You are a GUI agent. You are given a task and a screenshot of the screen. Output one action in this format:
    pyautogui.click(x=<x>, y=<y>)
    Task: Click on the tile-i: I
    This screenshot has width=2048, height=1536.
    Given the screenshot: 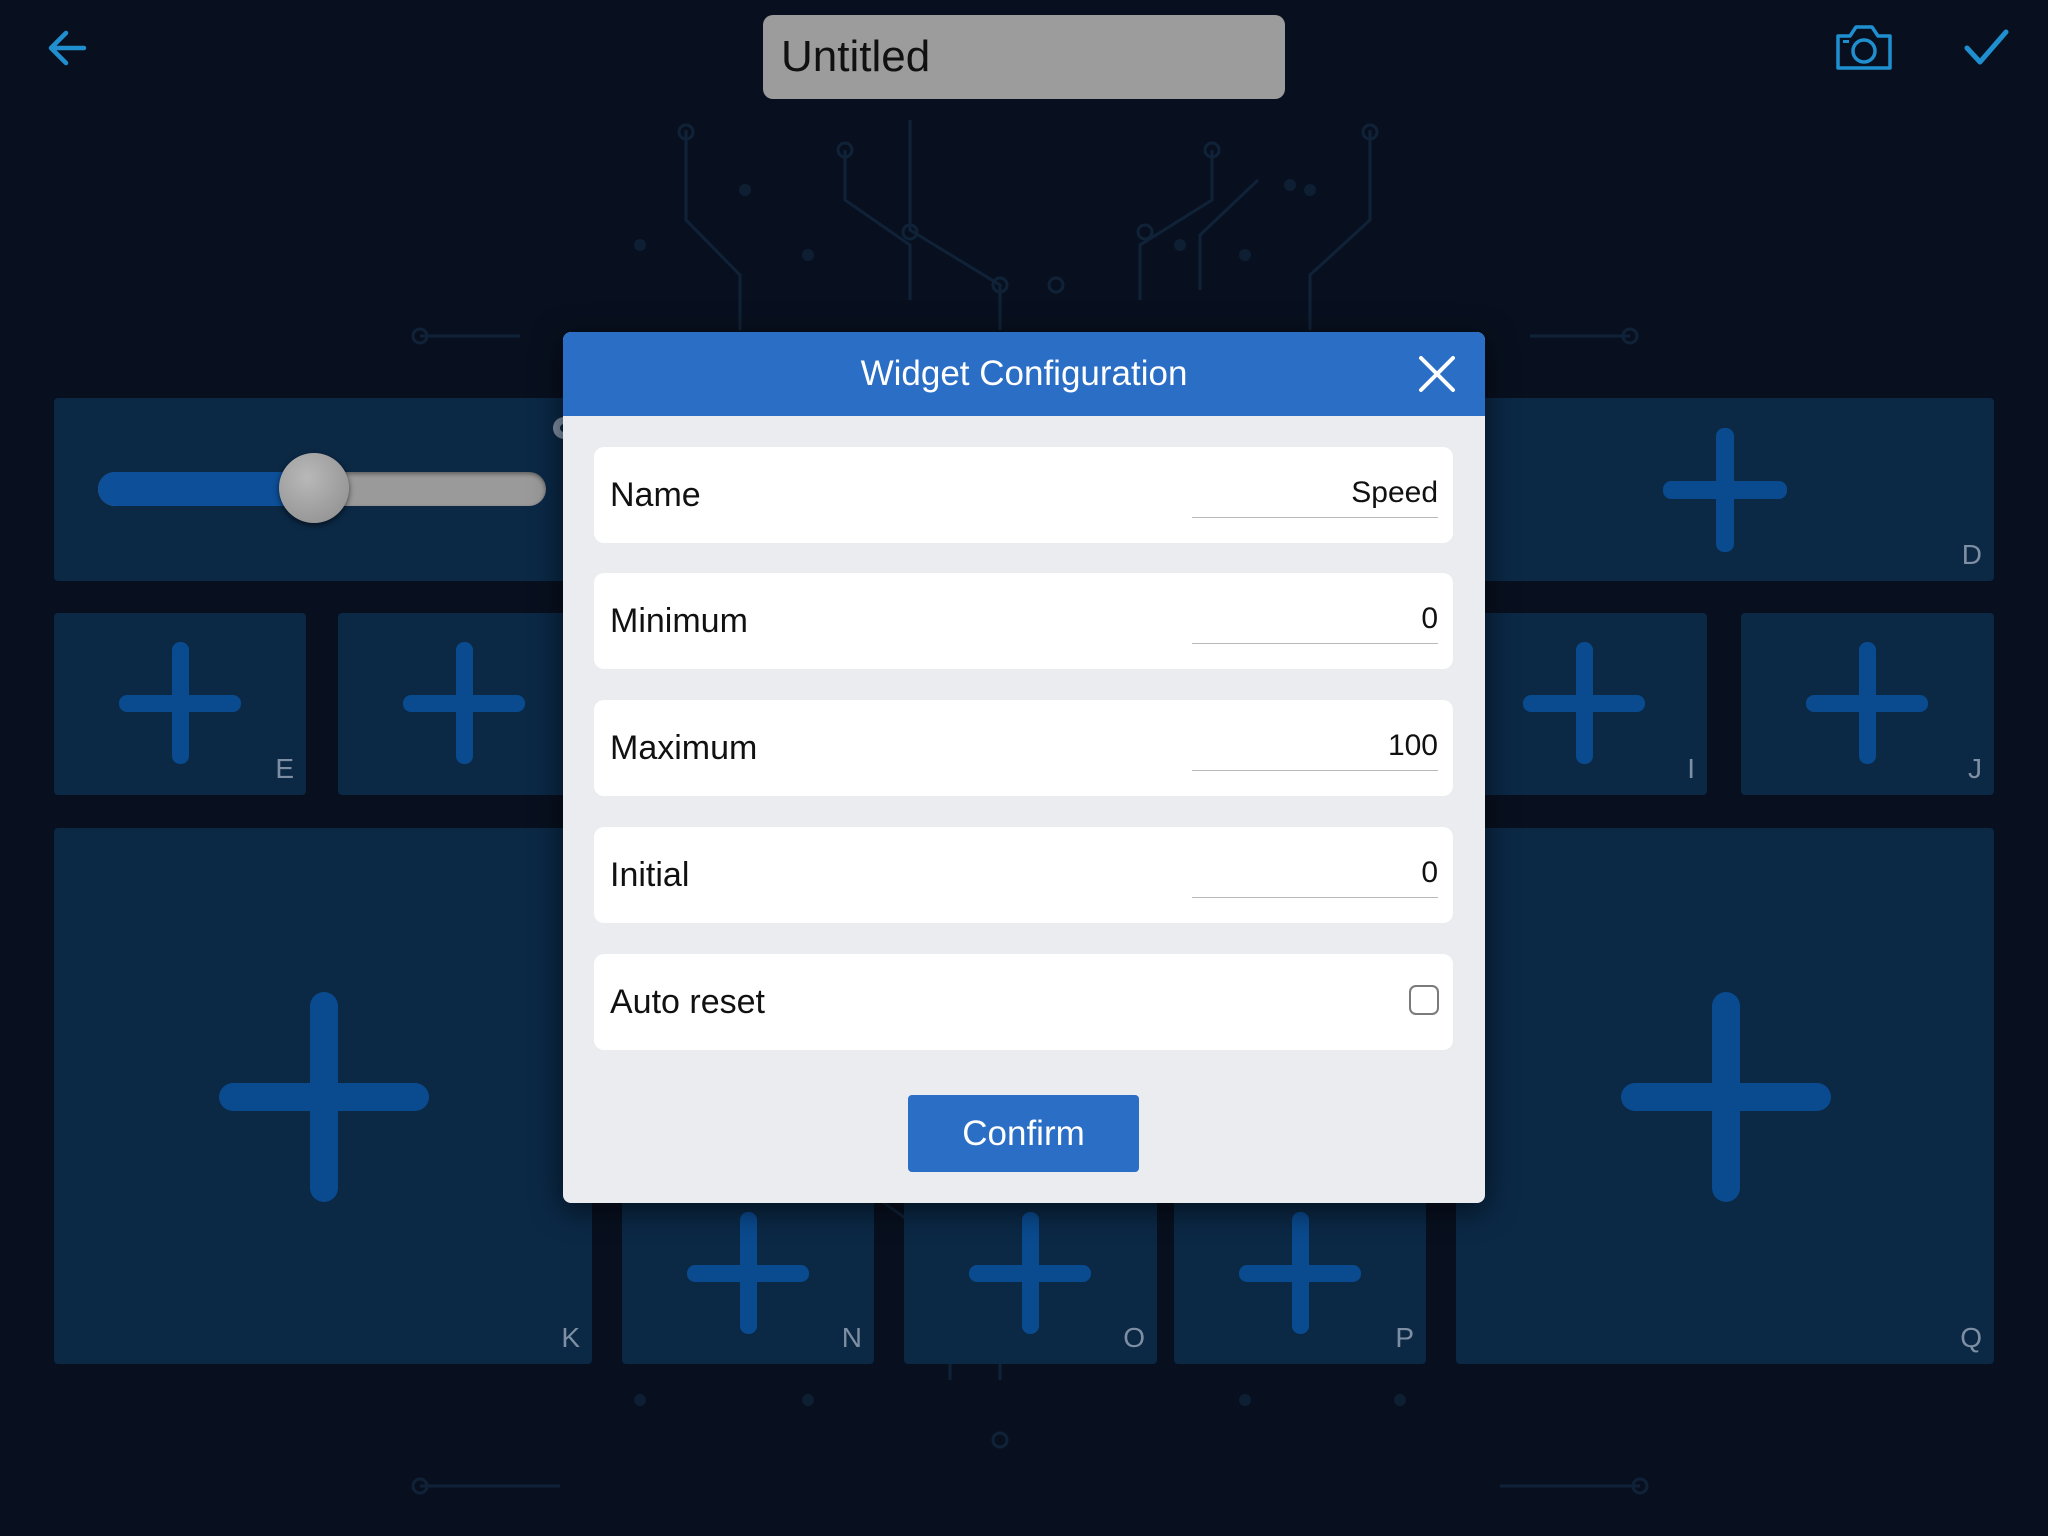 What is the action you would take?
    pyautogui.click(x=1581, y=704)
    